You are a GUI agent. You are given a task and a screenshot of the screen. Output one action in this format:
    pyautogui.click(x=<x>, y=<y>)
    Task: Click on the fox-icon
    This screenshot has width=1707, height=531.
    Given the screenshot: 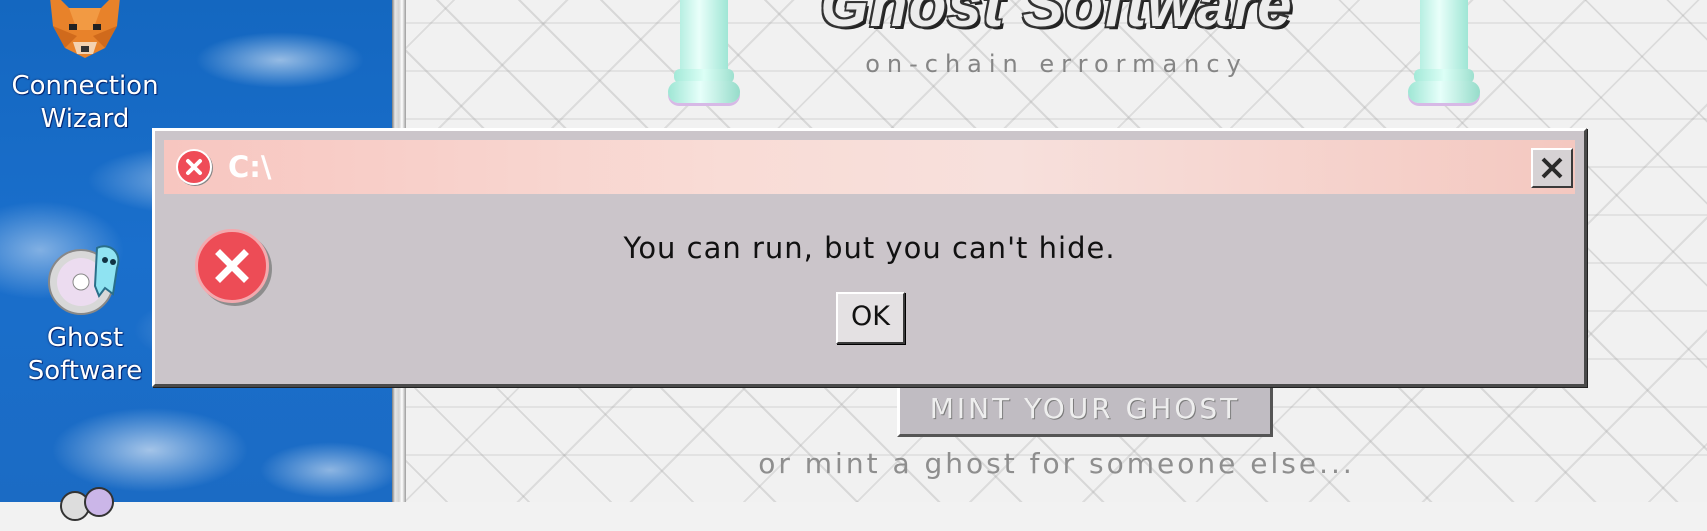 What is the action you would take?
    pyautogui.click(x=85, y=33)
    